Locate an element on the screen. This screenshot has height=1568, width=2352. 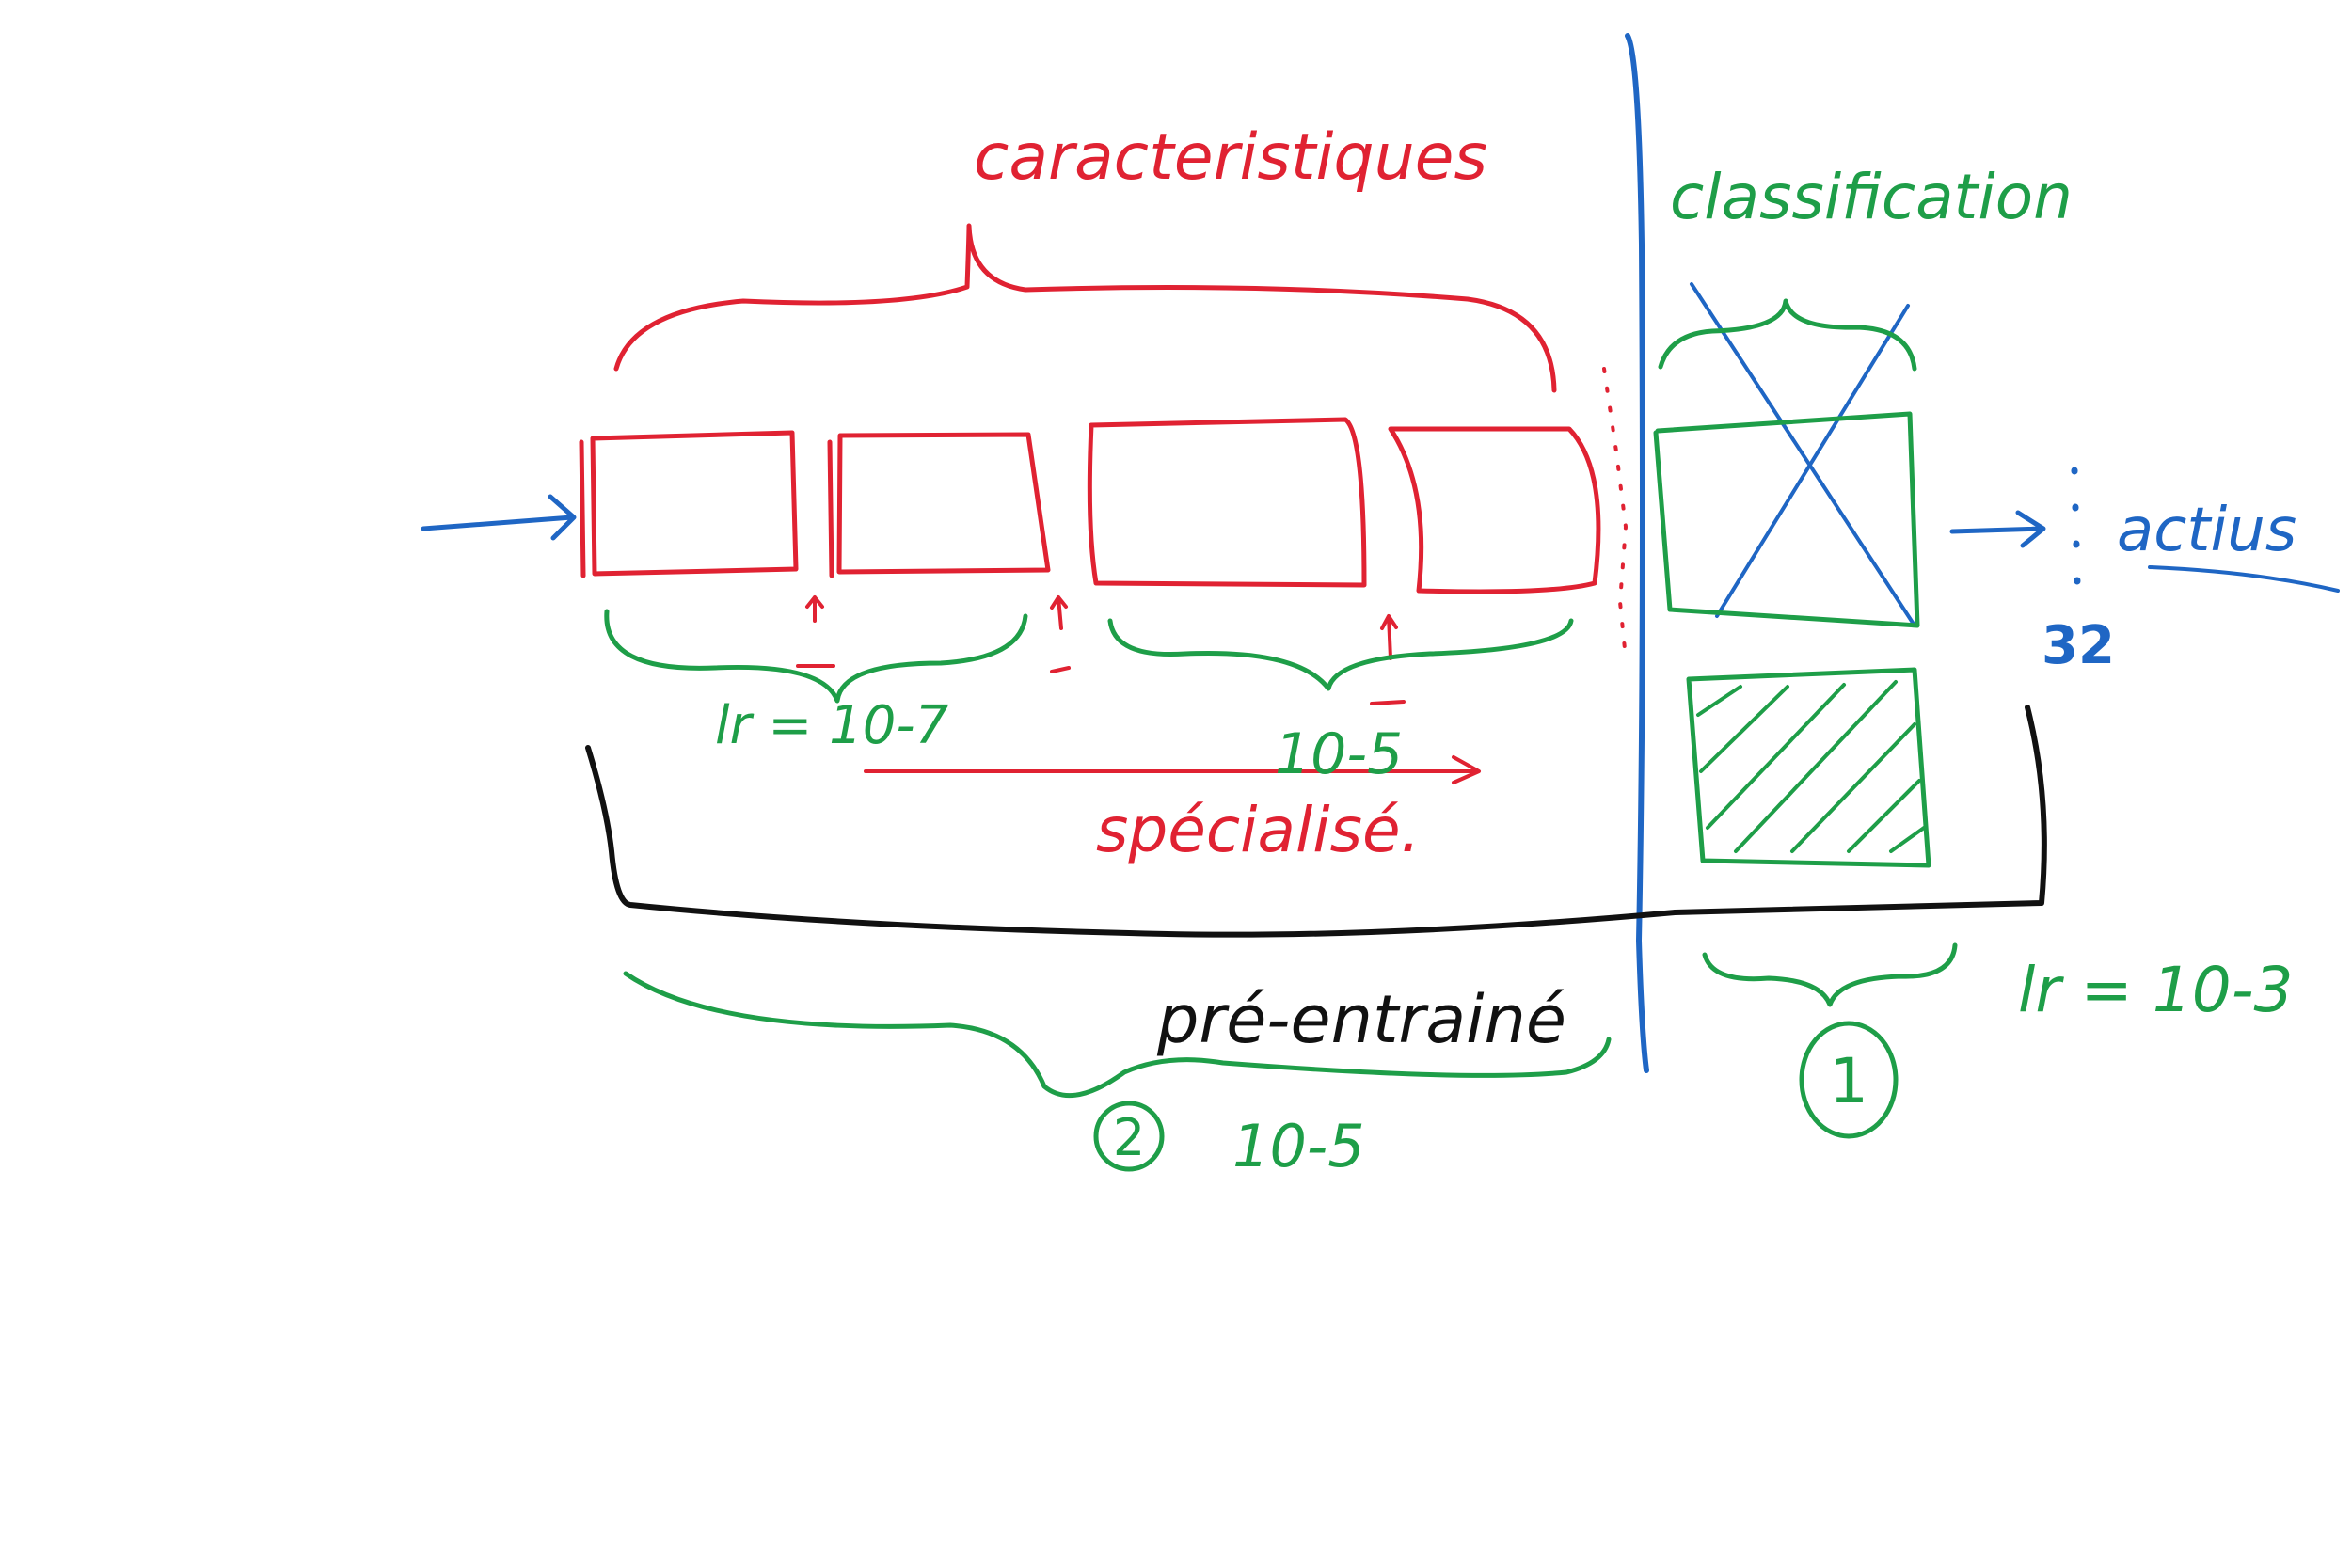
output-count: 32 is located at coordinates (2078, 645).